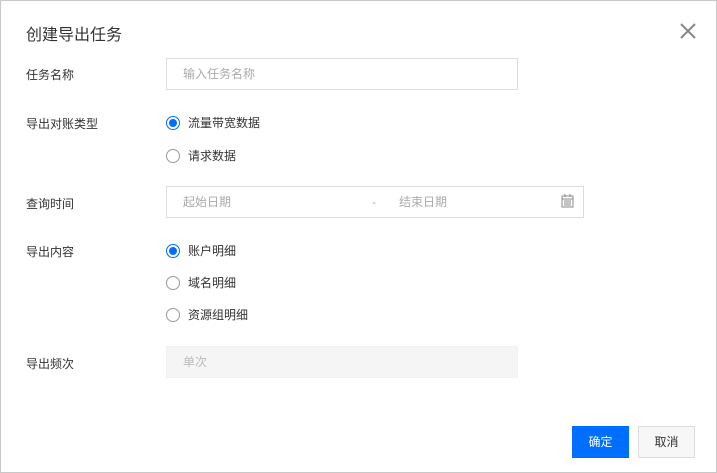 The width and height of the screenshot is (717, 473). I want to click on radio-traffic-bandwidth: 流量带宽数据, so click(213, 122).